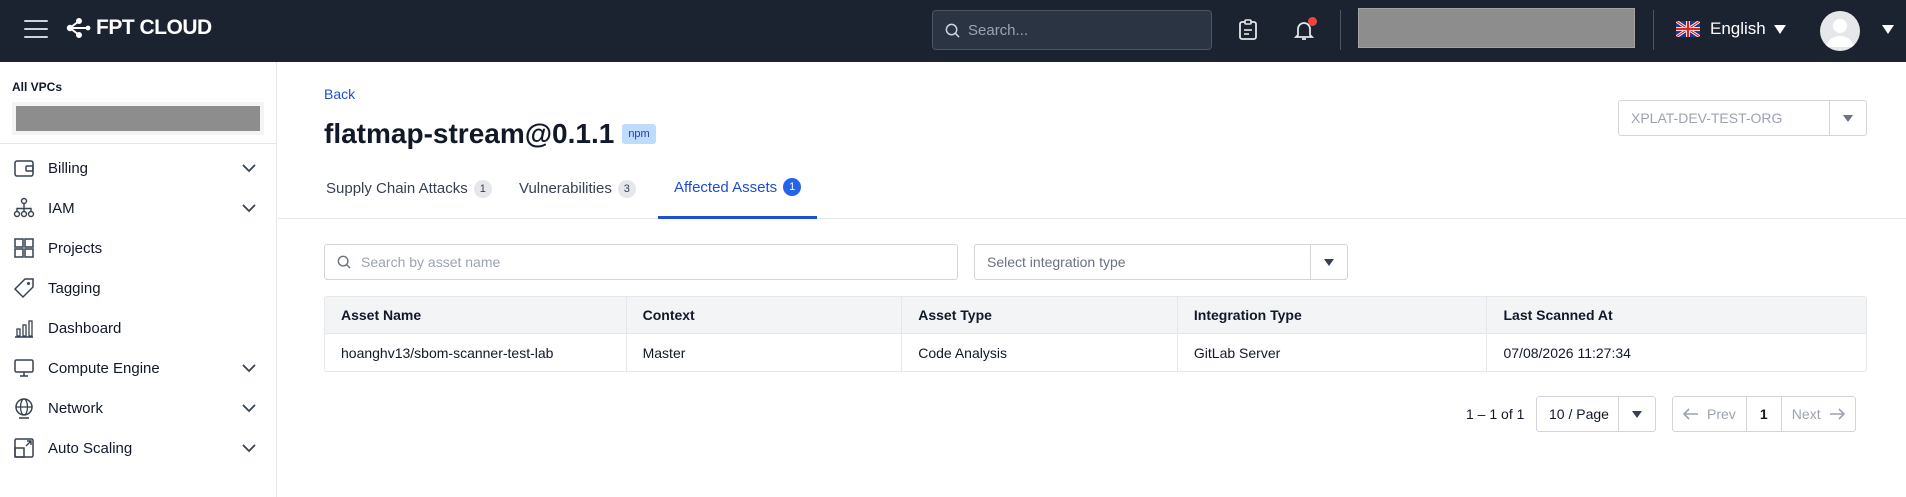  Describe the element at coordinates (1837, 414) in the screenshot. I see `arrow-right-icon` at that location.